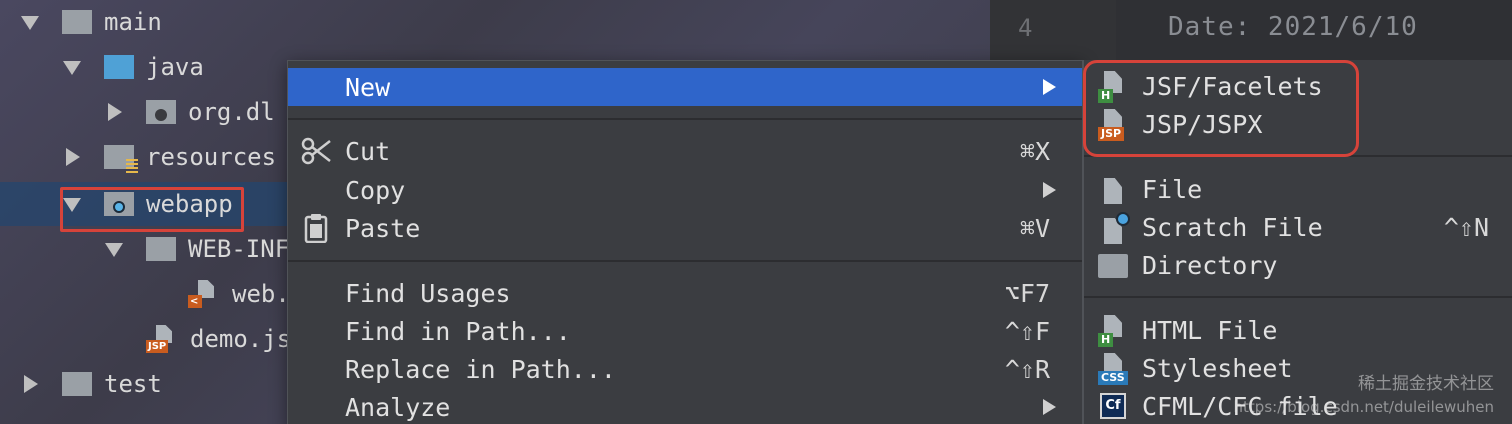 The image size is (1512, 424). I want to click on tree-item-label: WEB-INF, so click(239, 249).